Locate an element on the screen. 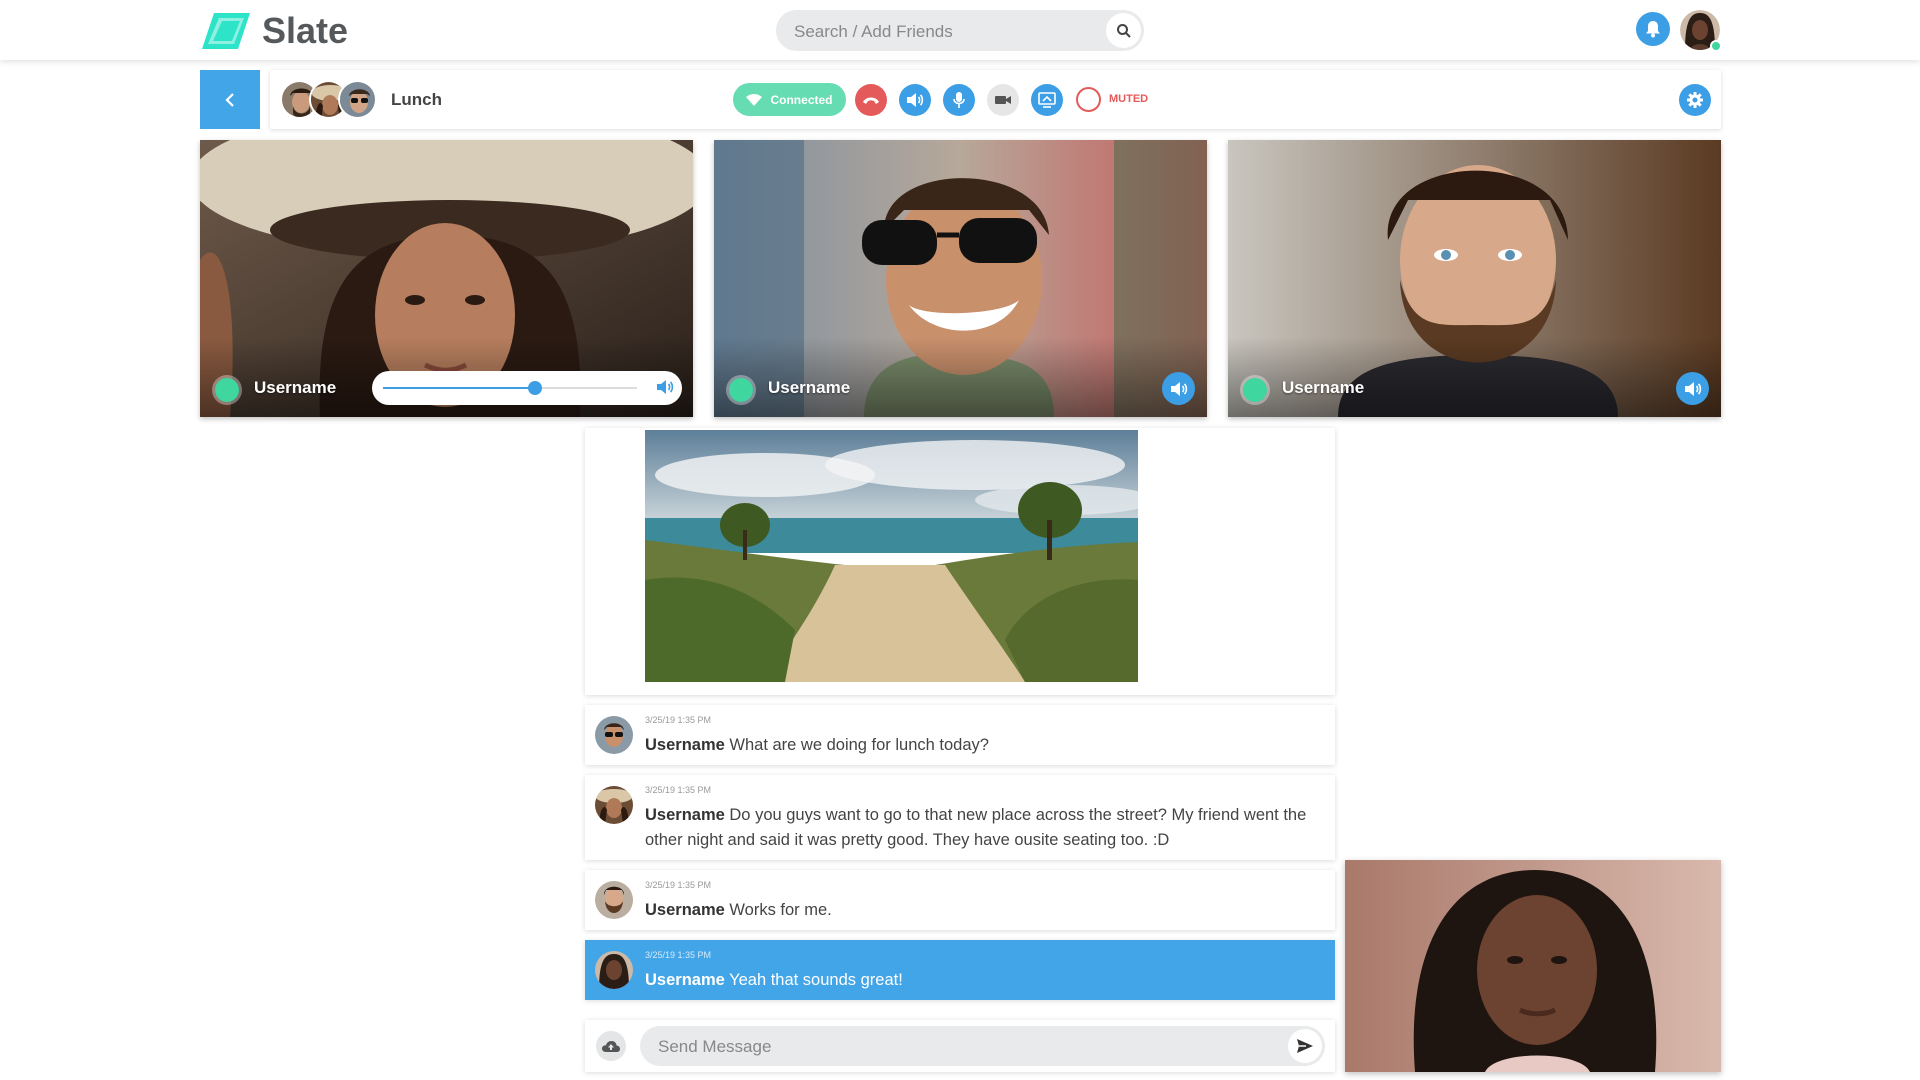 This screenshot has width=1920, height=1080. camera-icon is located at coordinates (1003, 100).